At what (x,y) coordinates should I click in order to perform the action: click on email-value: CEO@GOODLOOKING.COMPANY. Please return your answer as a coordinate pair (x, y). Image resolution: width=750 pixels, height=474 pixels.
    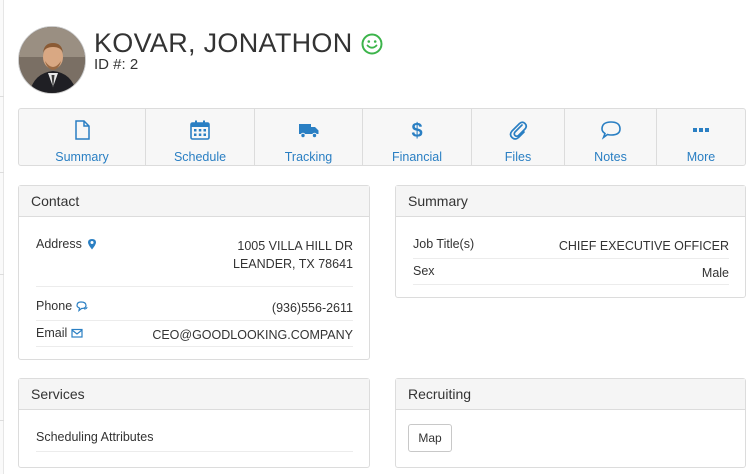
    Looking at the image, I should click on (252, 335).